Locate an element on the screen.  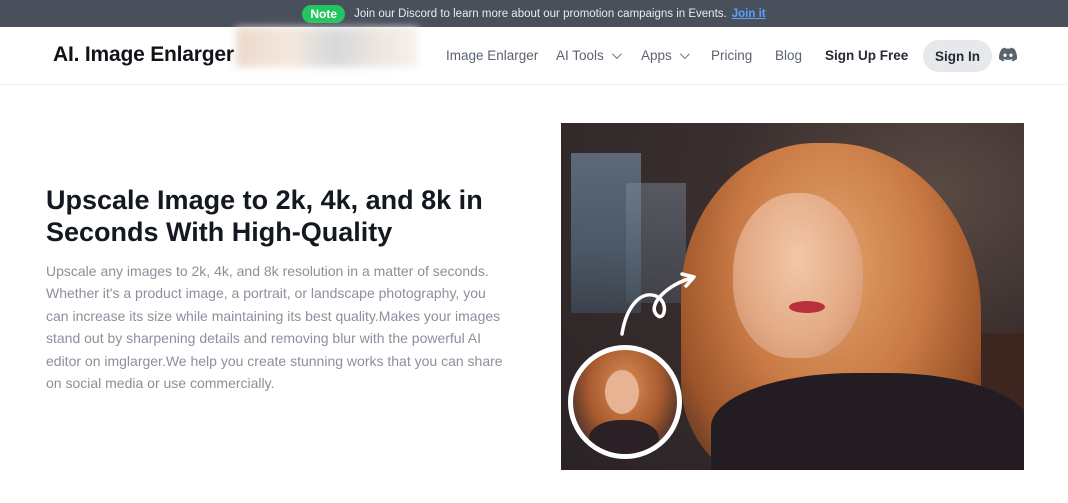
join-discord-link: Join it is located at coordinates (749, 14).